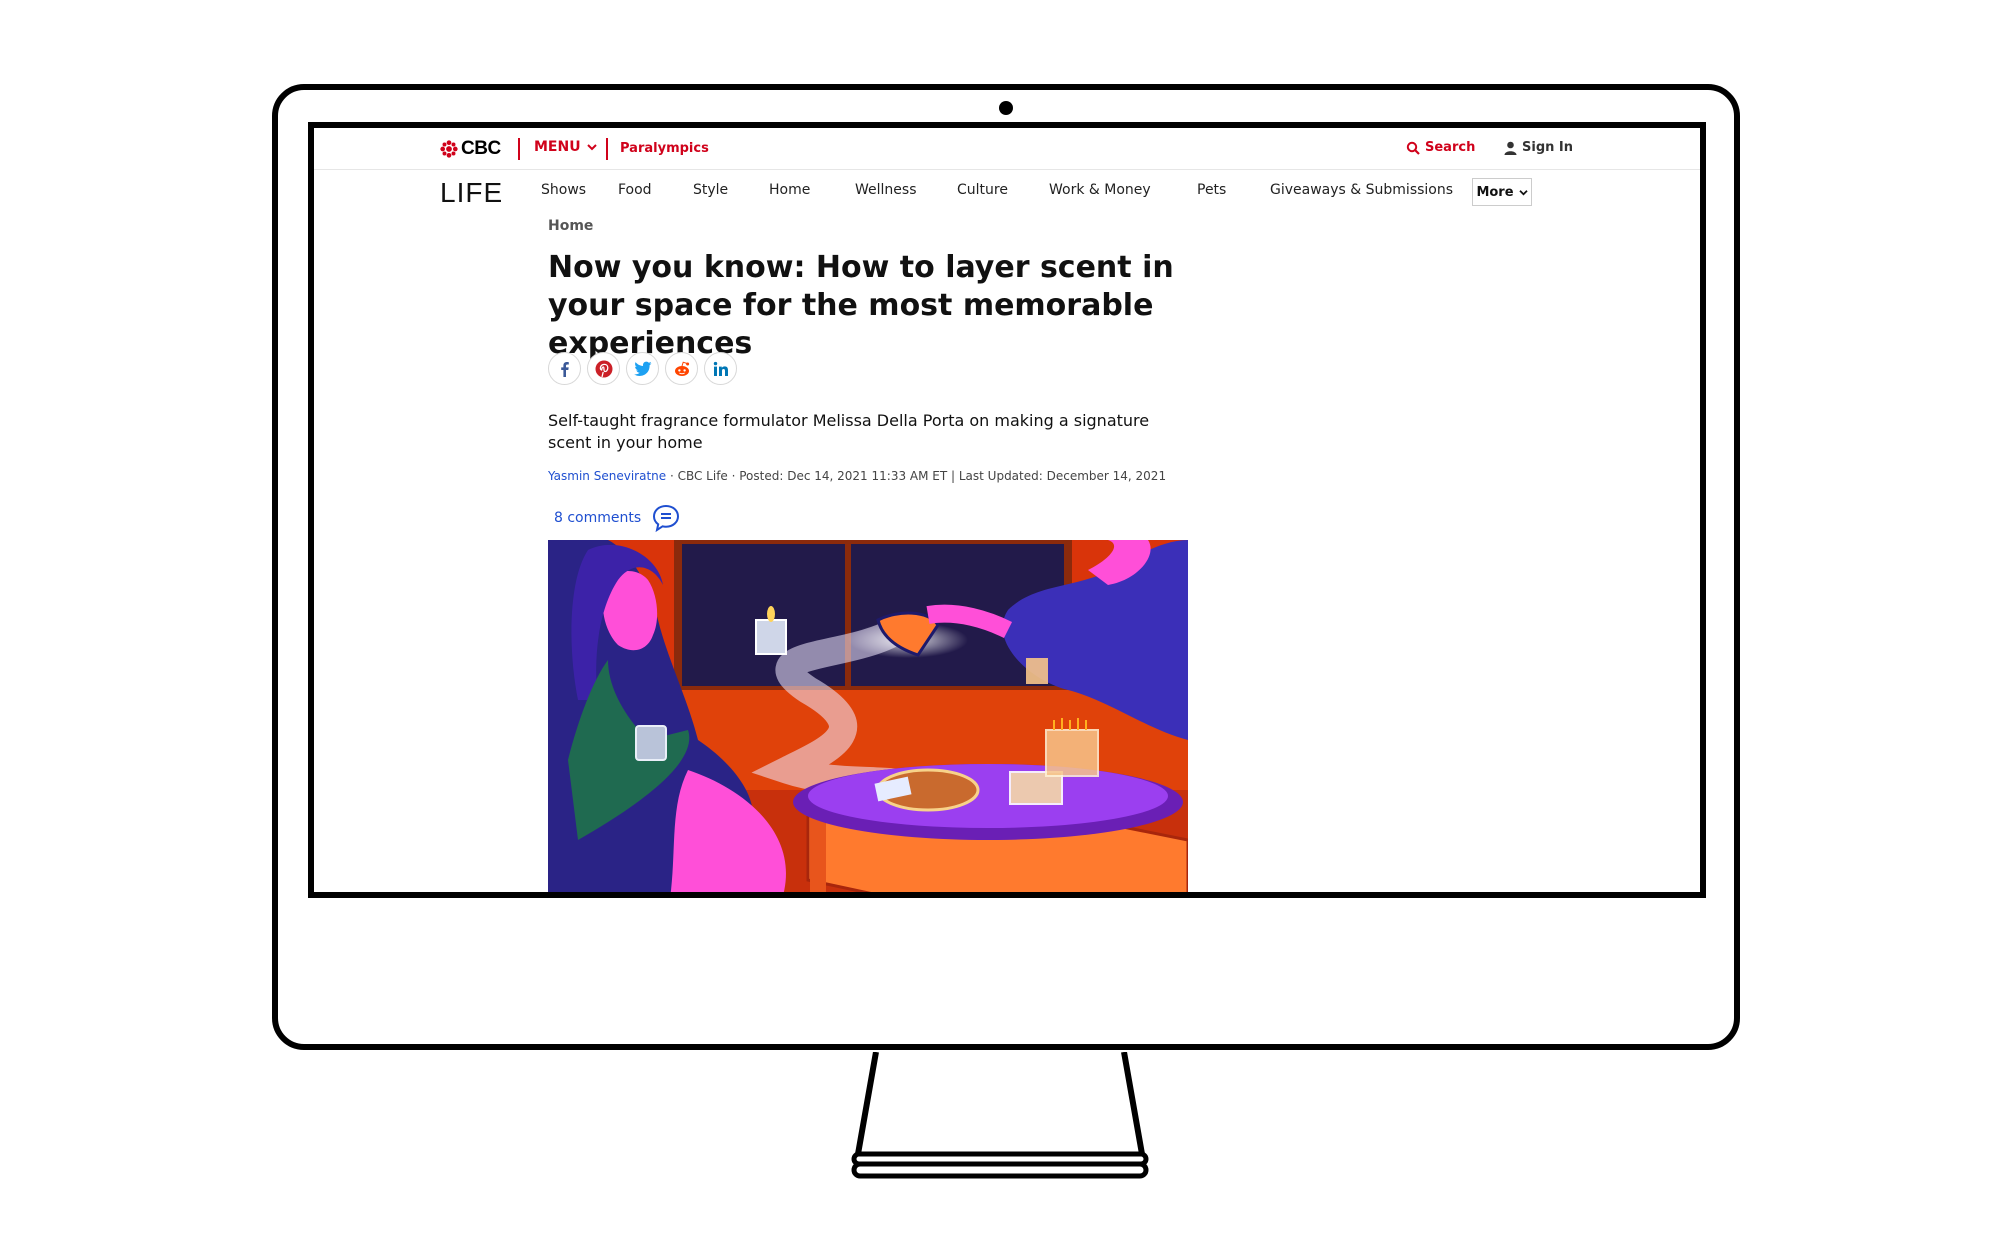  What do you see at coordinates (710, 190) in the screenshot?
I see `nav-item-style: Style` at bounding box center [710, 190].